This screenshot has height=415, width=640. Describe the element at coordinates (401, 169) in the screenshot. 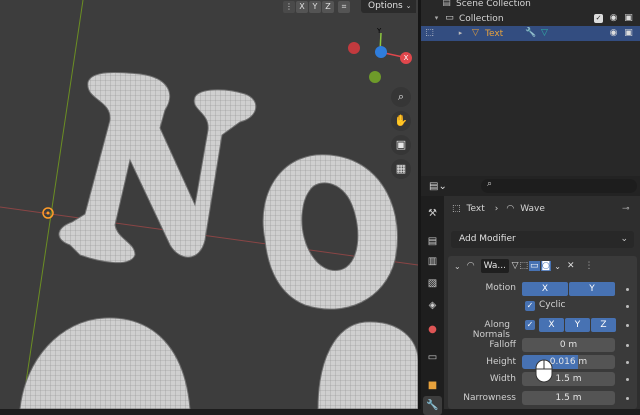

I see `grid-icon: ▦` at that location.